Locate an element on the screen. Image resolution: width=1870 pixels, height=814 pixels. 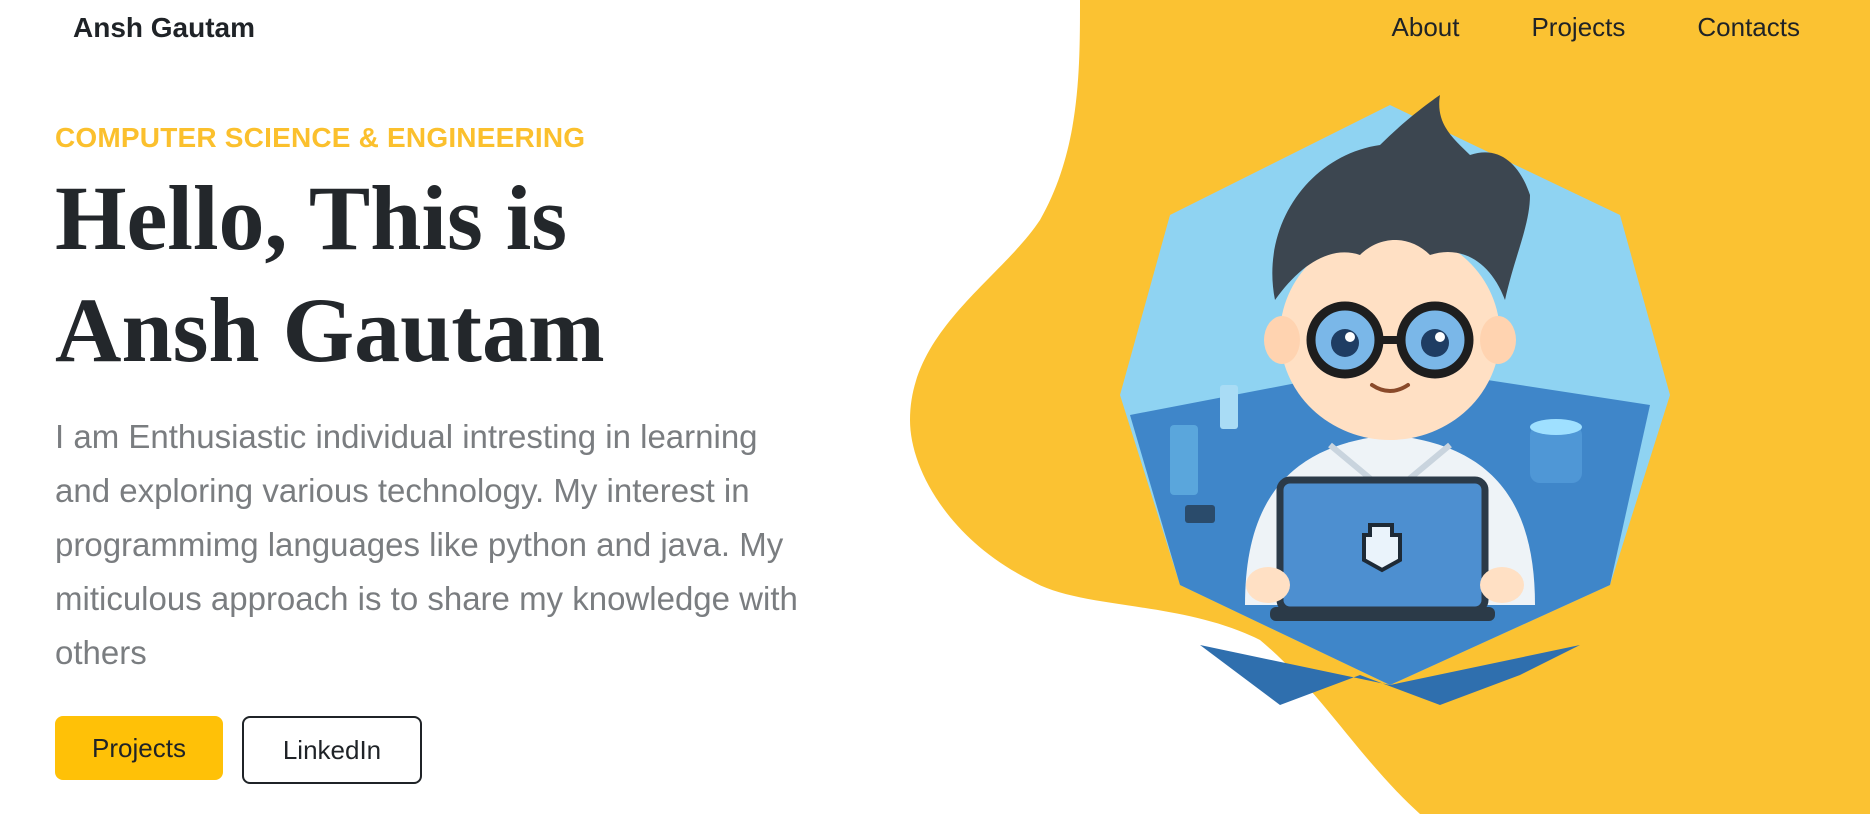
nav-link-projects: Projects is located at coordinates (1578, 27).